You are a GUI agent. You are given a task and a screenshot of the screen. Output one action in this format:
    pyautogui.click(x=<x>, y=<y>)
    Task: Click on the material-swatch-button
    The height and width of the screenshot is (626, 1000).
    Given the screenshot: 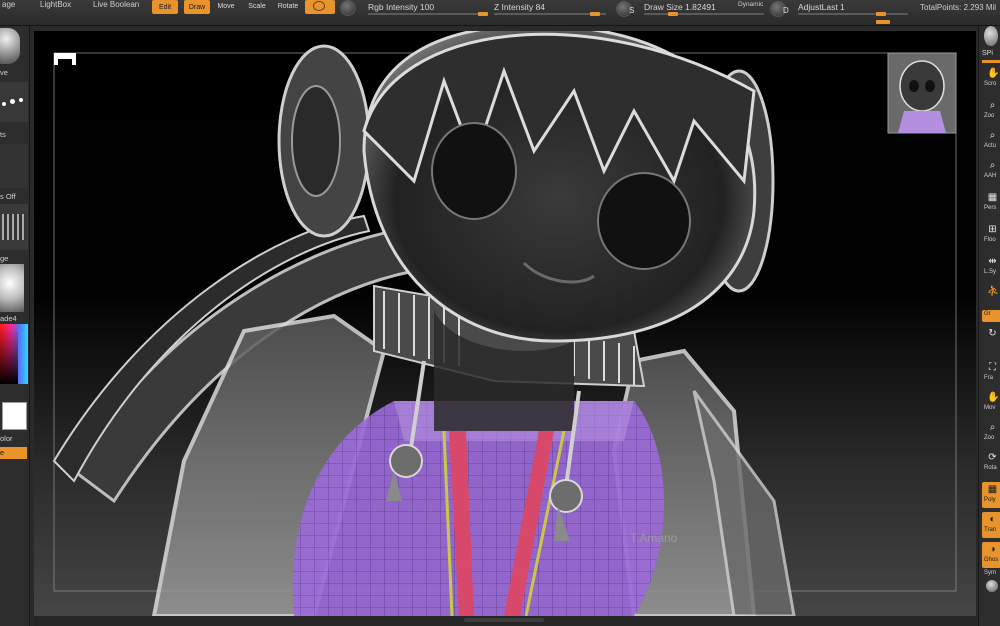 What is the action you would take?
    pyautogui.click(x=320, y=7)
    